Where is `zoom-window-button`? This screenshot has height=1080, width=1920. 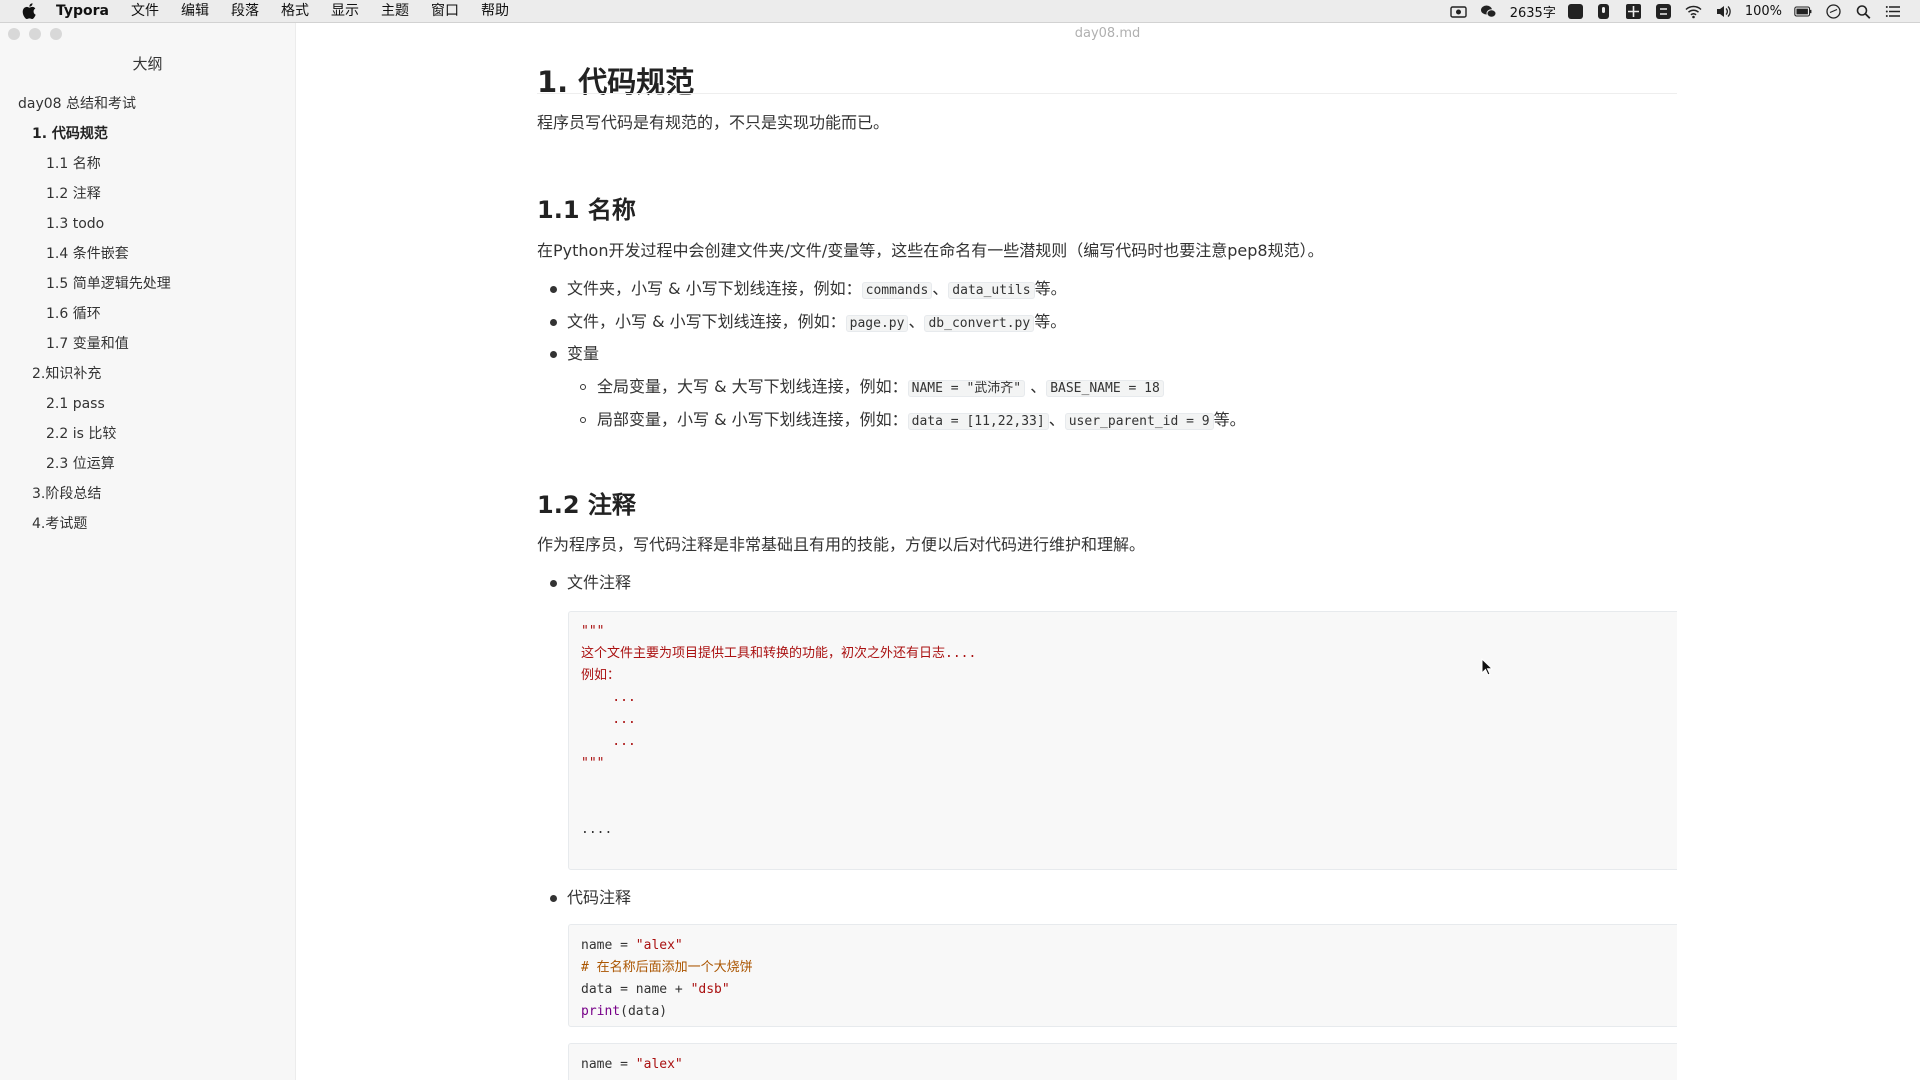 zoom-window-button is located at coordinates (56, 34).